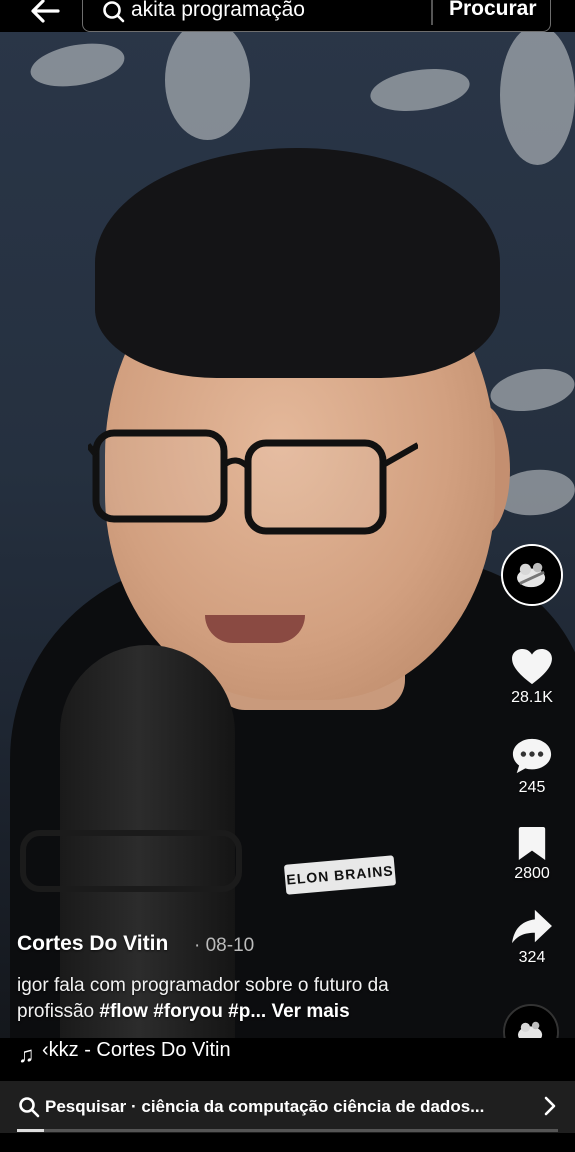 The width and height of the screenshot is (575, 1152). I want to click on like-action: 28.1K, so click(532, 677).